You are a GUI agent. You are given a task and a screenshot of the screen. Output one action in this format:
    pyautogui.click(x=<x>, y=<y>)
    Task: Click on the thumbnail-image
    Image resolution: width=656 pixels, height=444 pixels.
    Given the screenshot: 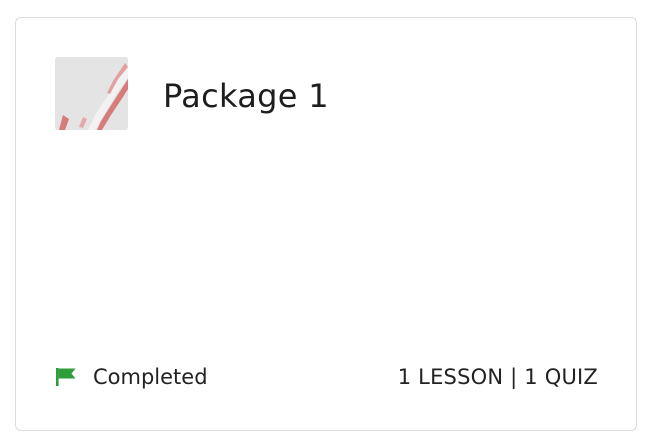 What is the action you would take?
    pyautogui.click(x=91, y=93)
    